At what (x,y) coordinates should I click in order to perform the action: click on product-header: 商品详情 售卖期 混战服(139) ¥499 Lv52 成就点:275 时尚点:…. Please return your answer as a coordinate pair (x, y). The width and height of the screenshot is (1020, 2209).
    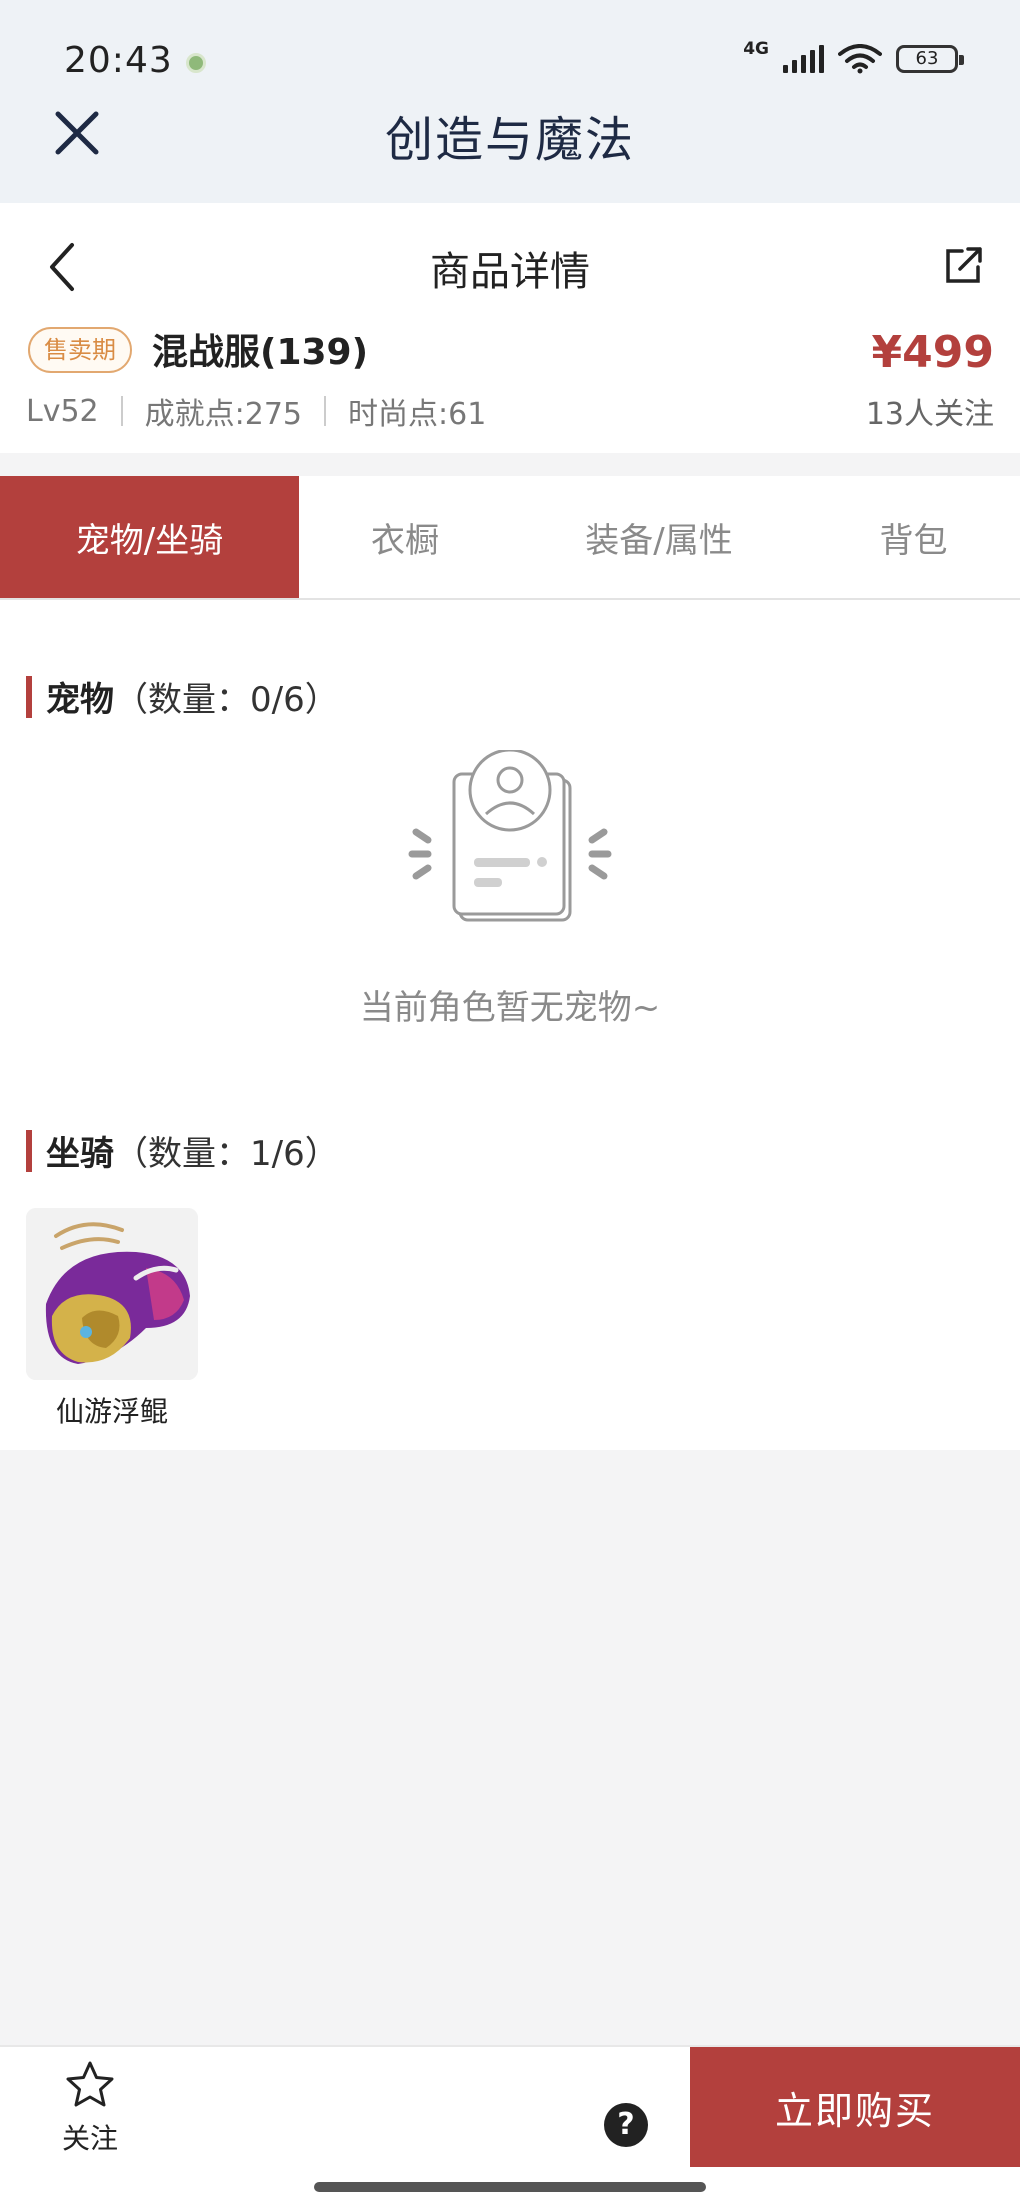
    Looking at the image, I should click on (510, 328).